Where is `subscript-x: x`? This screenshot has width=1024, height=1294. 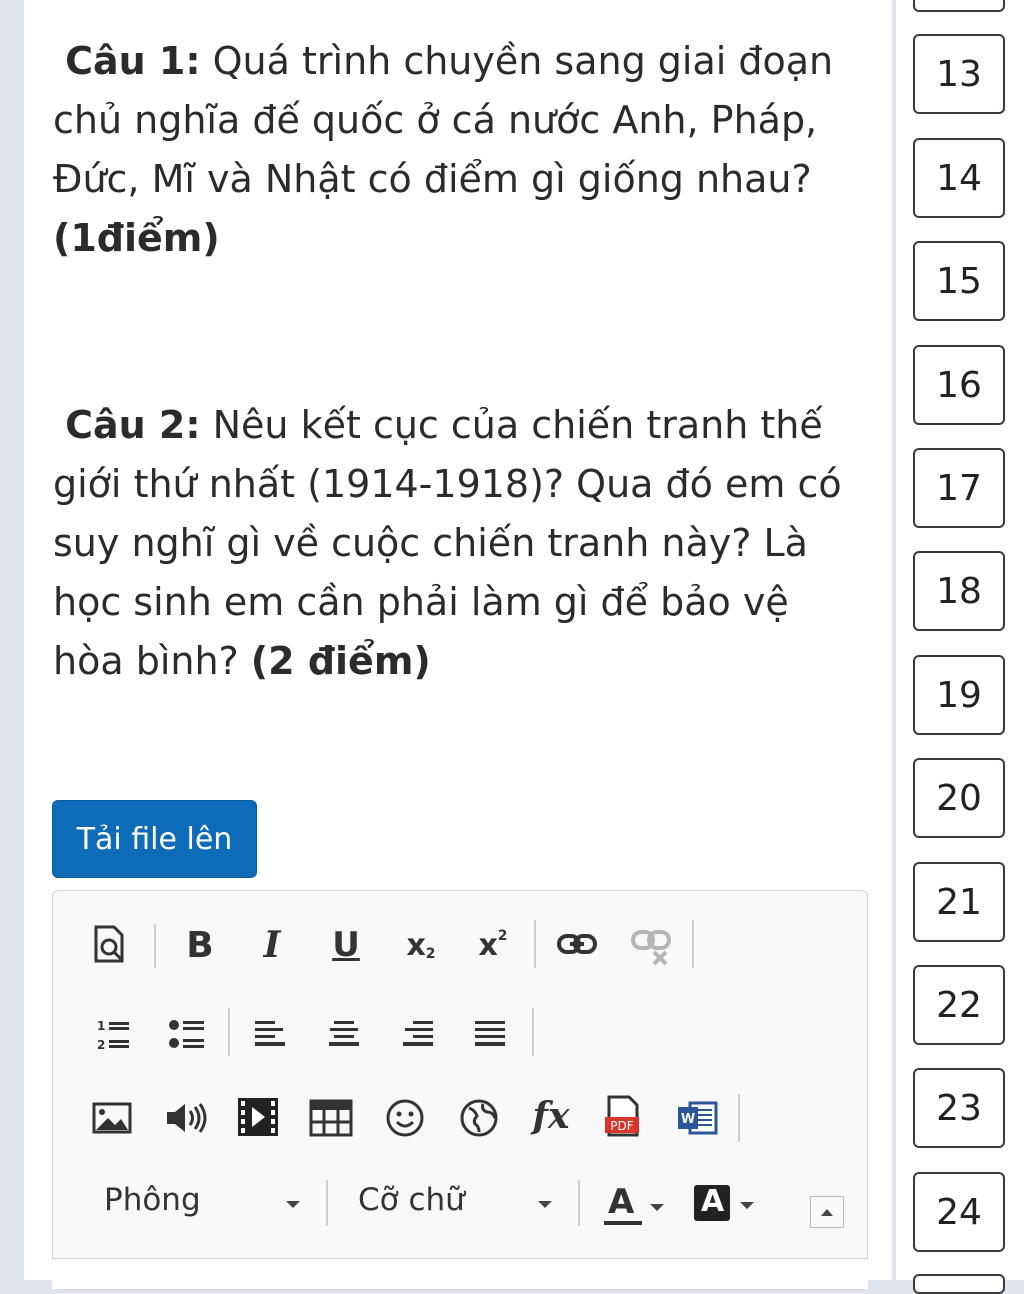 subscript-x: x is located at coordinates (416, 945).